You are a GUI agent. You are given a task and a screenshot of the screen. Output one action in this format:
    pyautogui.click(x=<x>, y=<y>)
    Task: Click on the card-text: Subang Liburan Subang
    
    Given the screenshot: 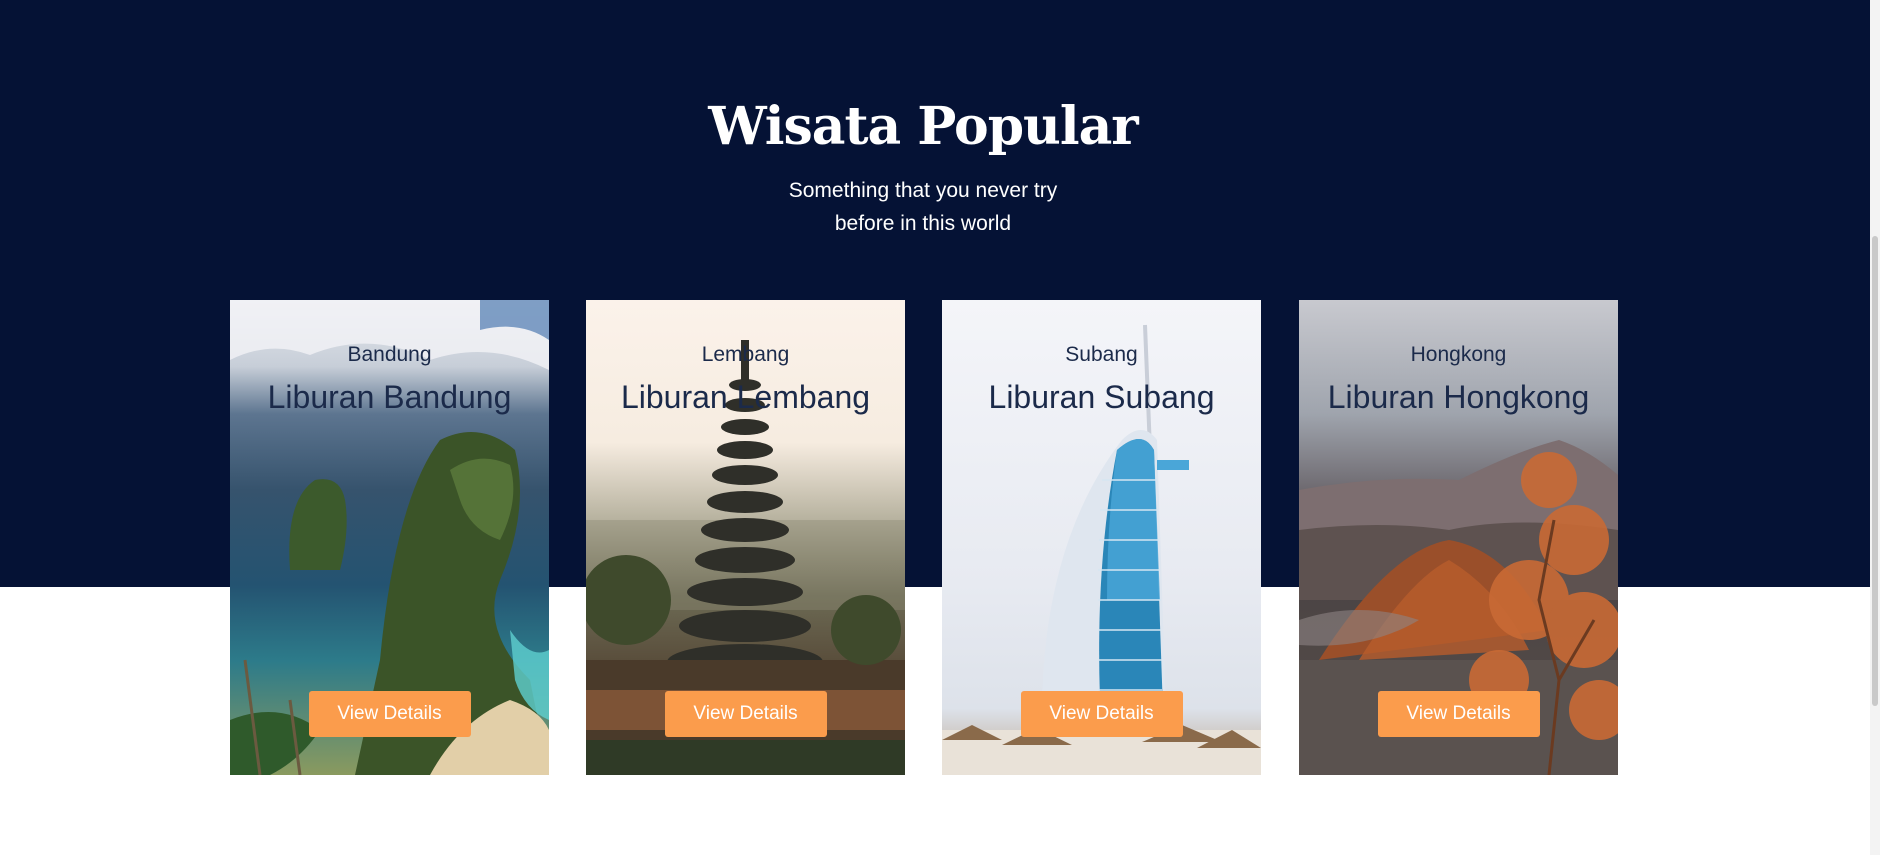 What is the action you would take?
    pyautogui.click(x=1101, y=381)
    